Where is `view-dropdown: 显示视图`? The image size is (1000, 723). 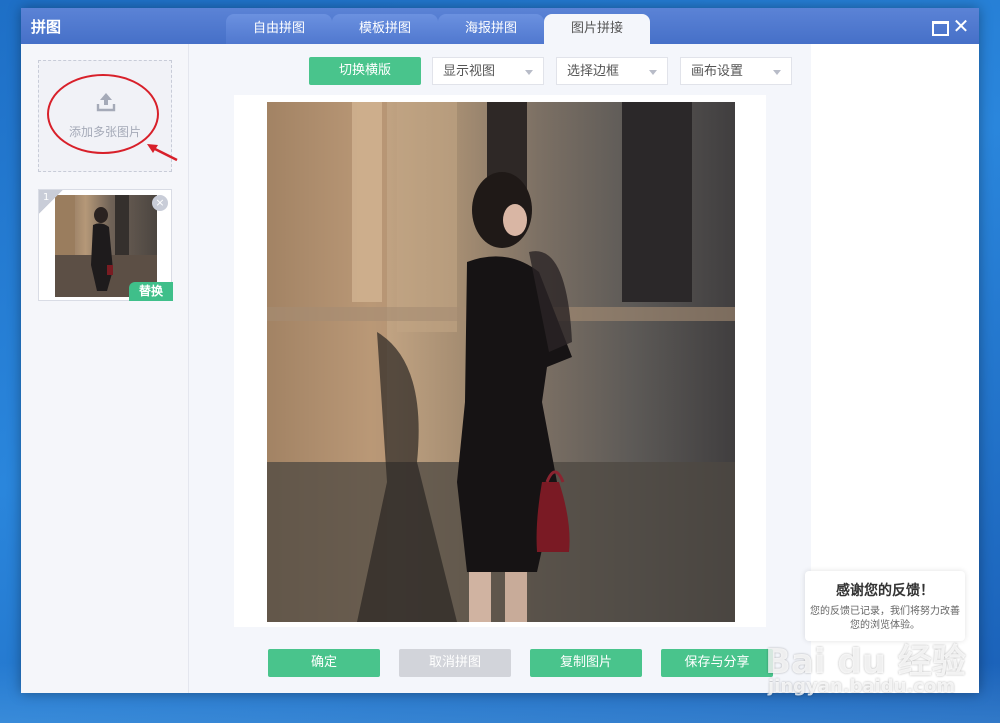 view-dropdown: 显示视图 is located at coordinates (488, 71).